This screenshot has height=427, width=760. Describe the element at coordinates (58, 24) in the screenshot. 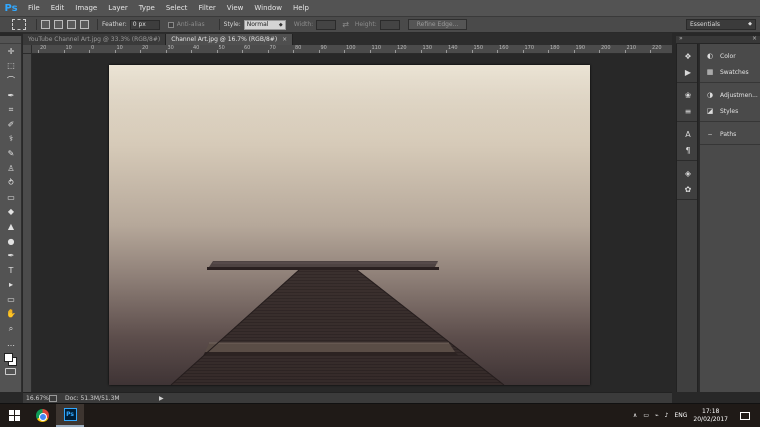

I see `add-selection-mode-button` at that location.